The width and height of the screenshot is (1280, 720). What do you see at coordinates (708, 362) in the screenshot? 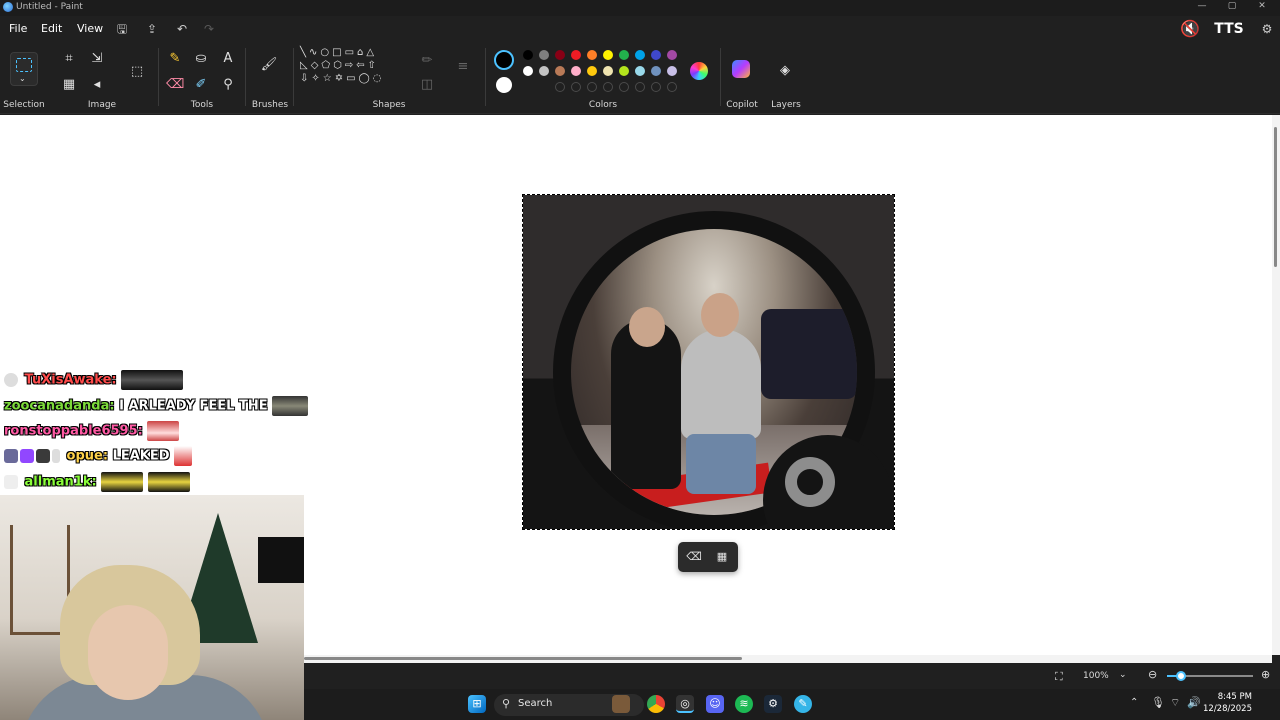
I see `selection-marquee` at bounding box center [708, 362].